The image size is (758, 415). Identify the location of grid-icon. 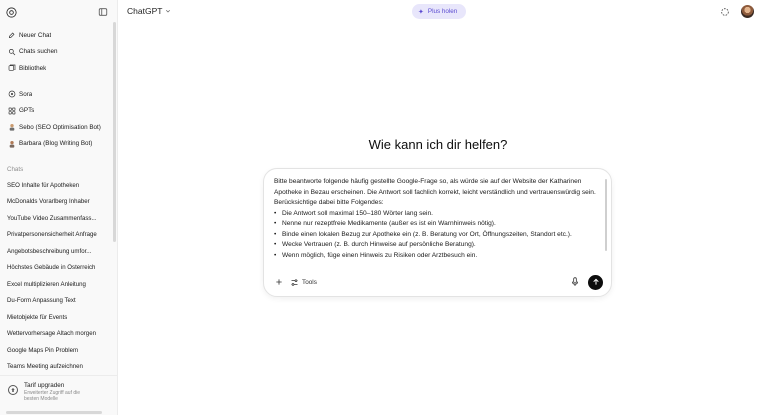
(11, 110).